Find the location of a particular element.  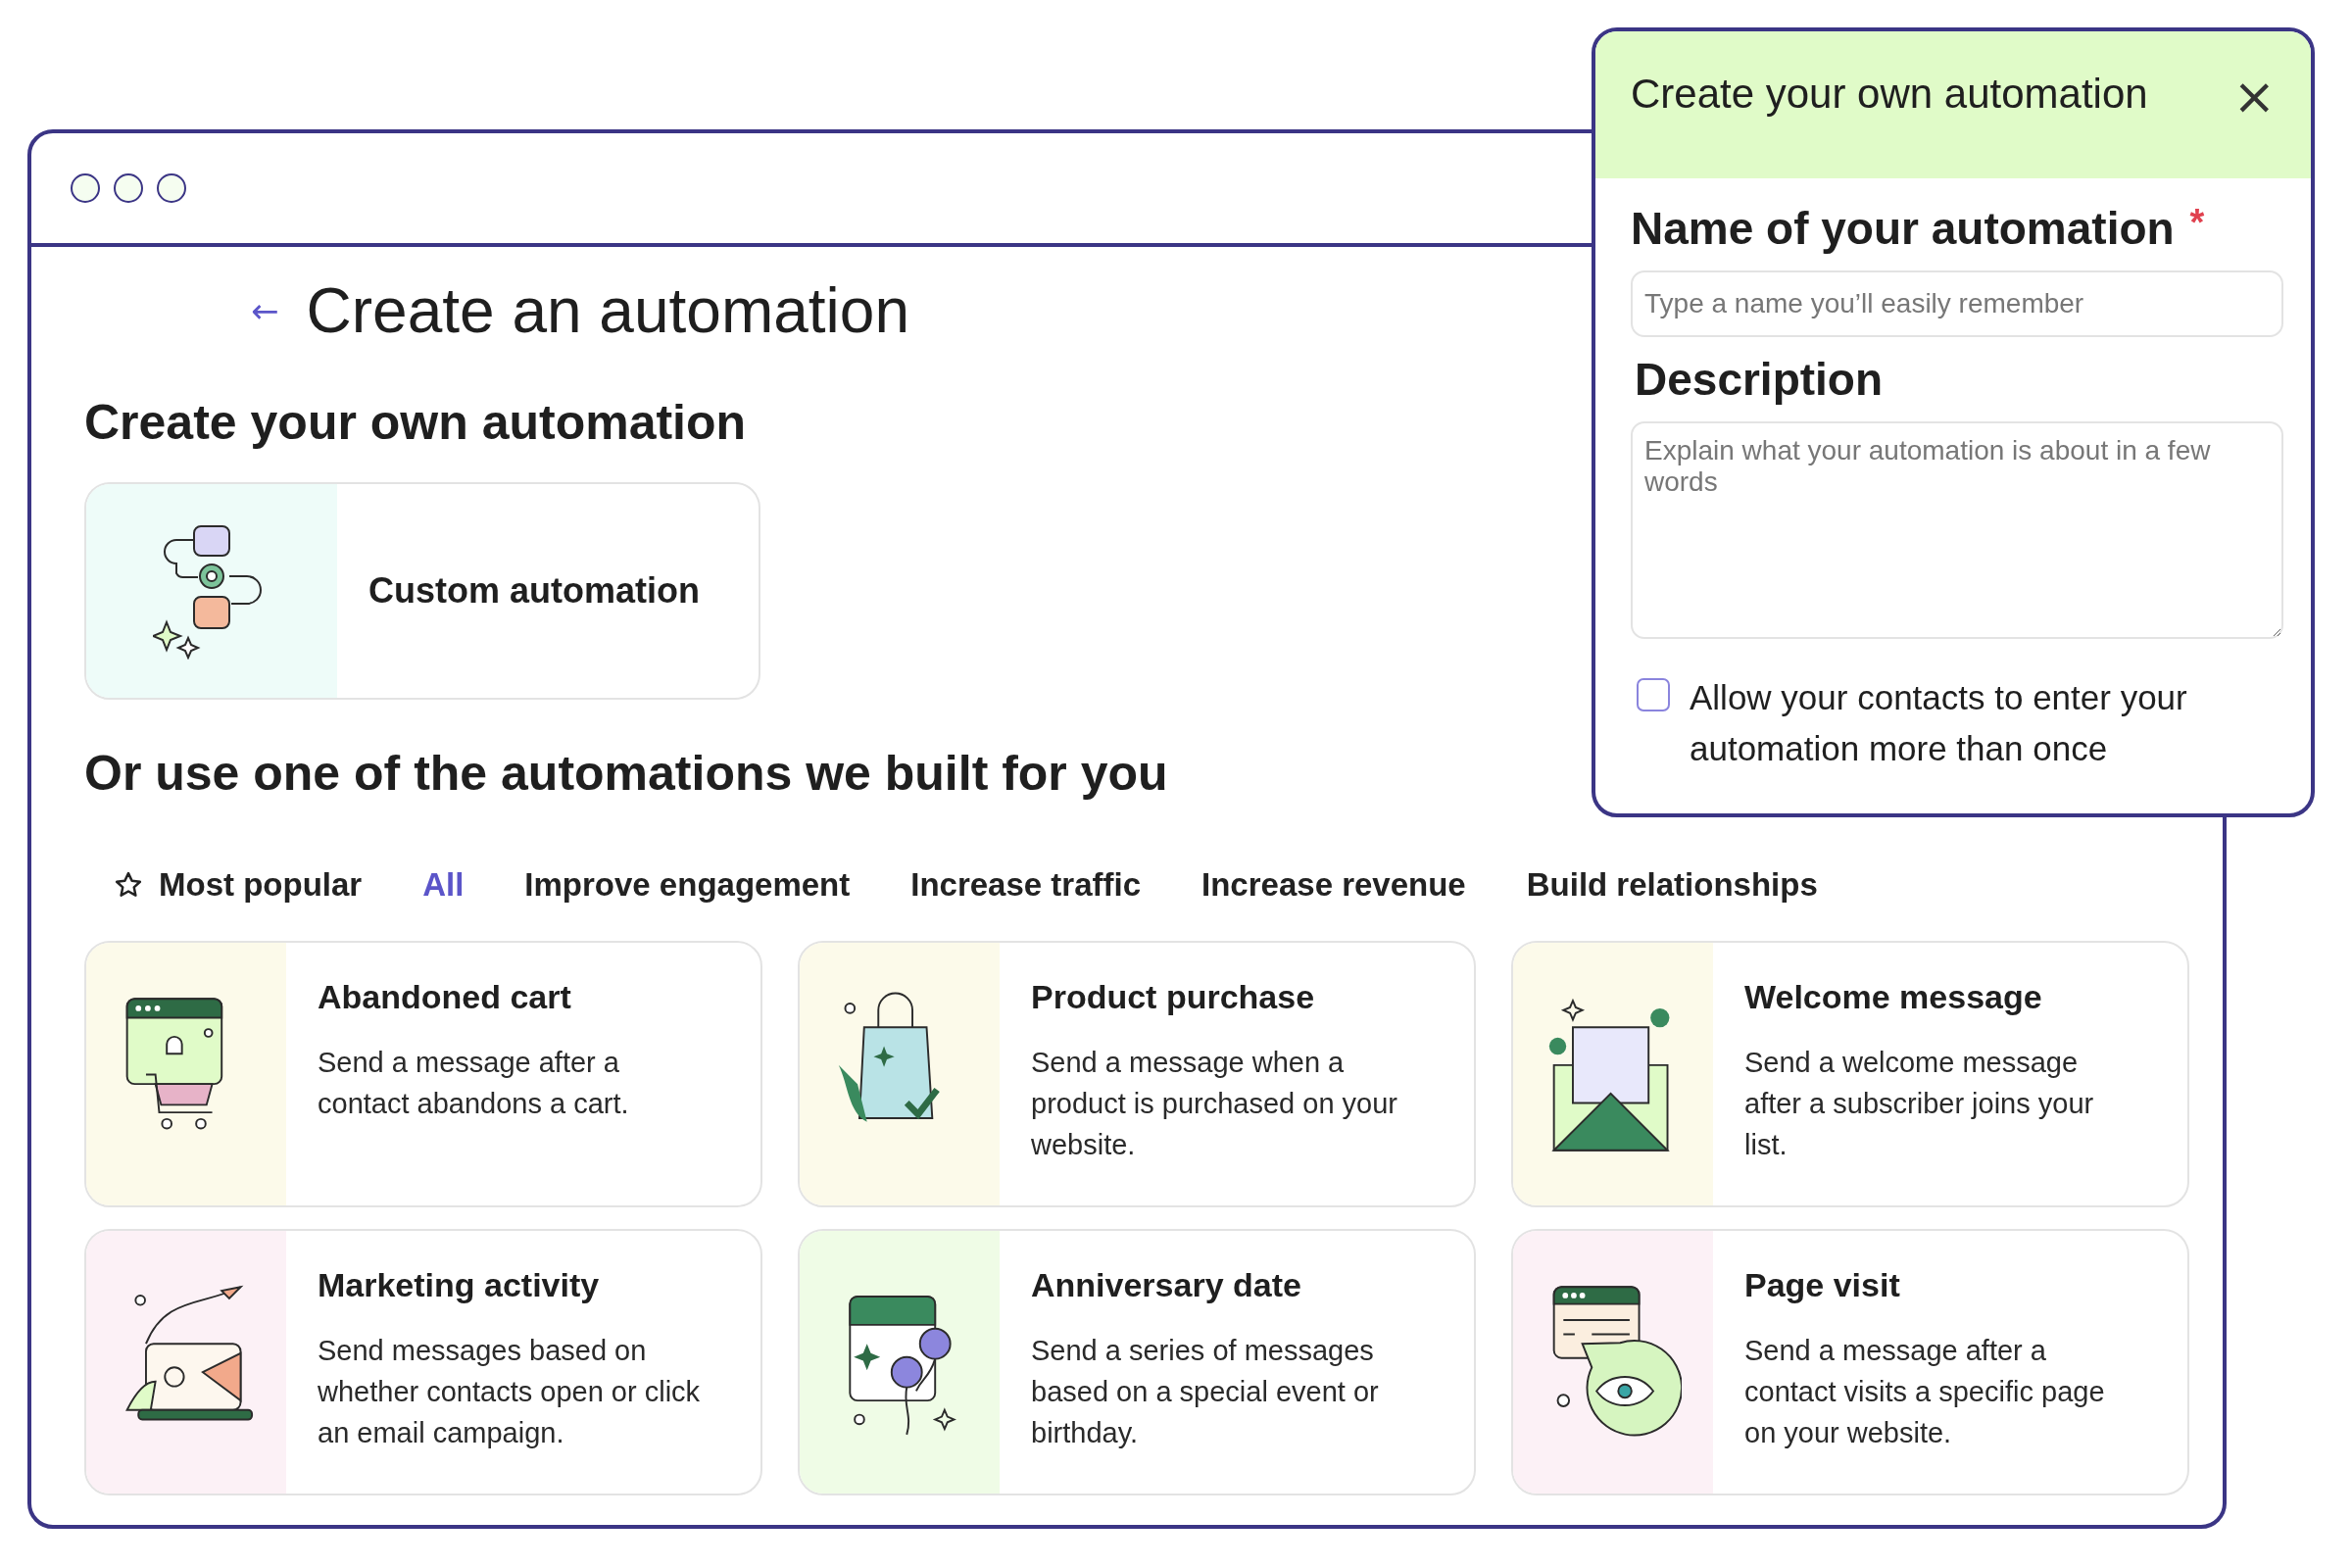

card-title: Anniversary date is located at coordinates (1166, 1285).